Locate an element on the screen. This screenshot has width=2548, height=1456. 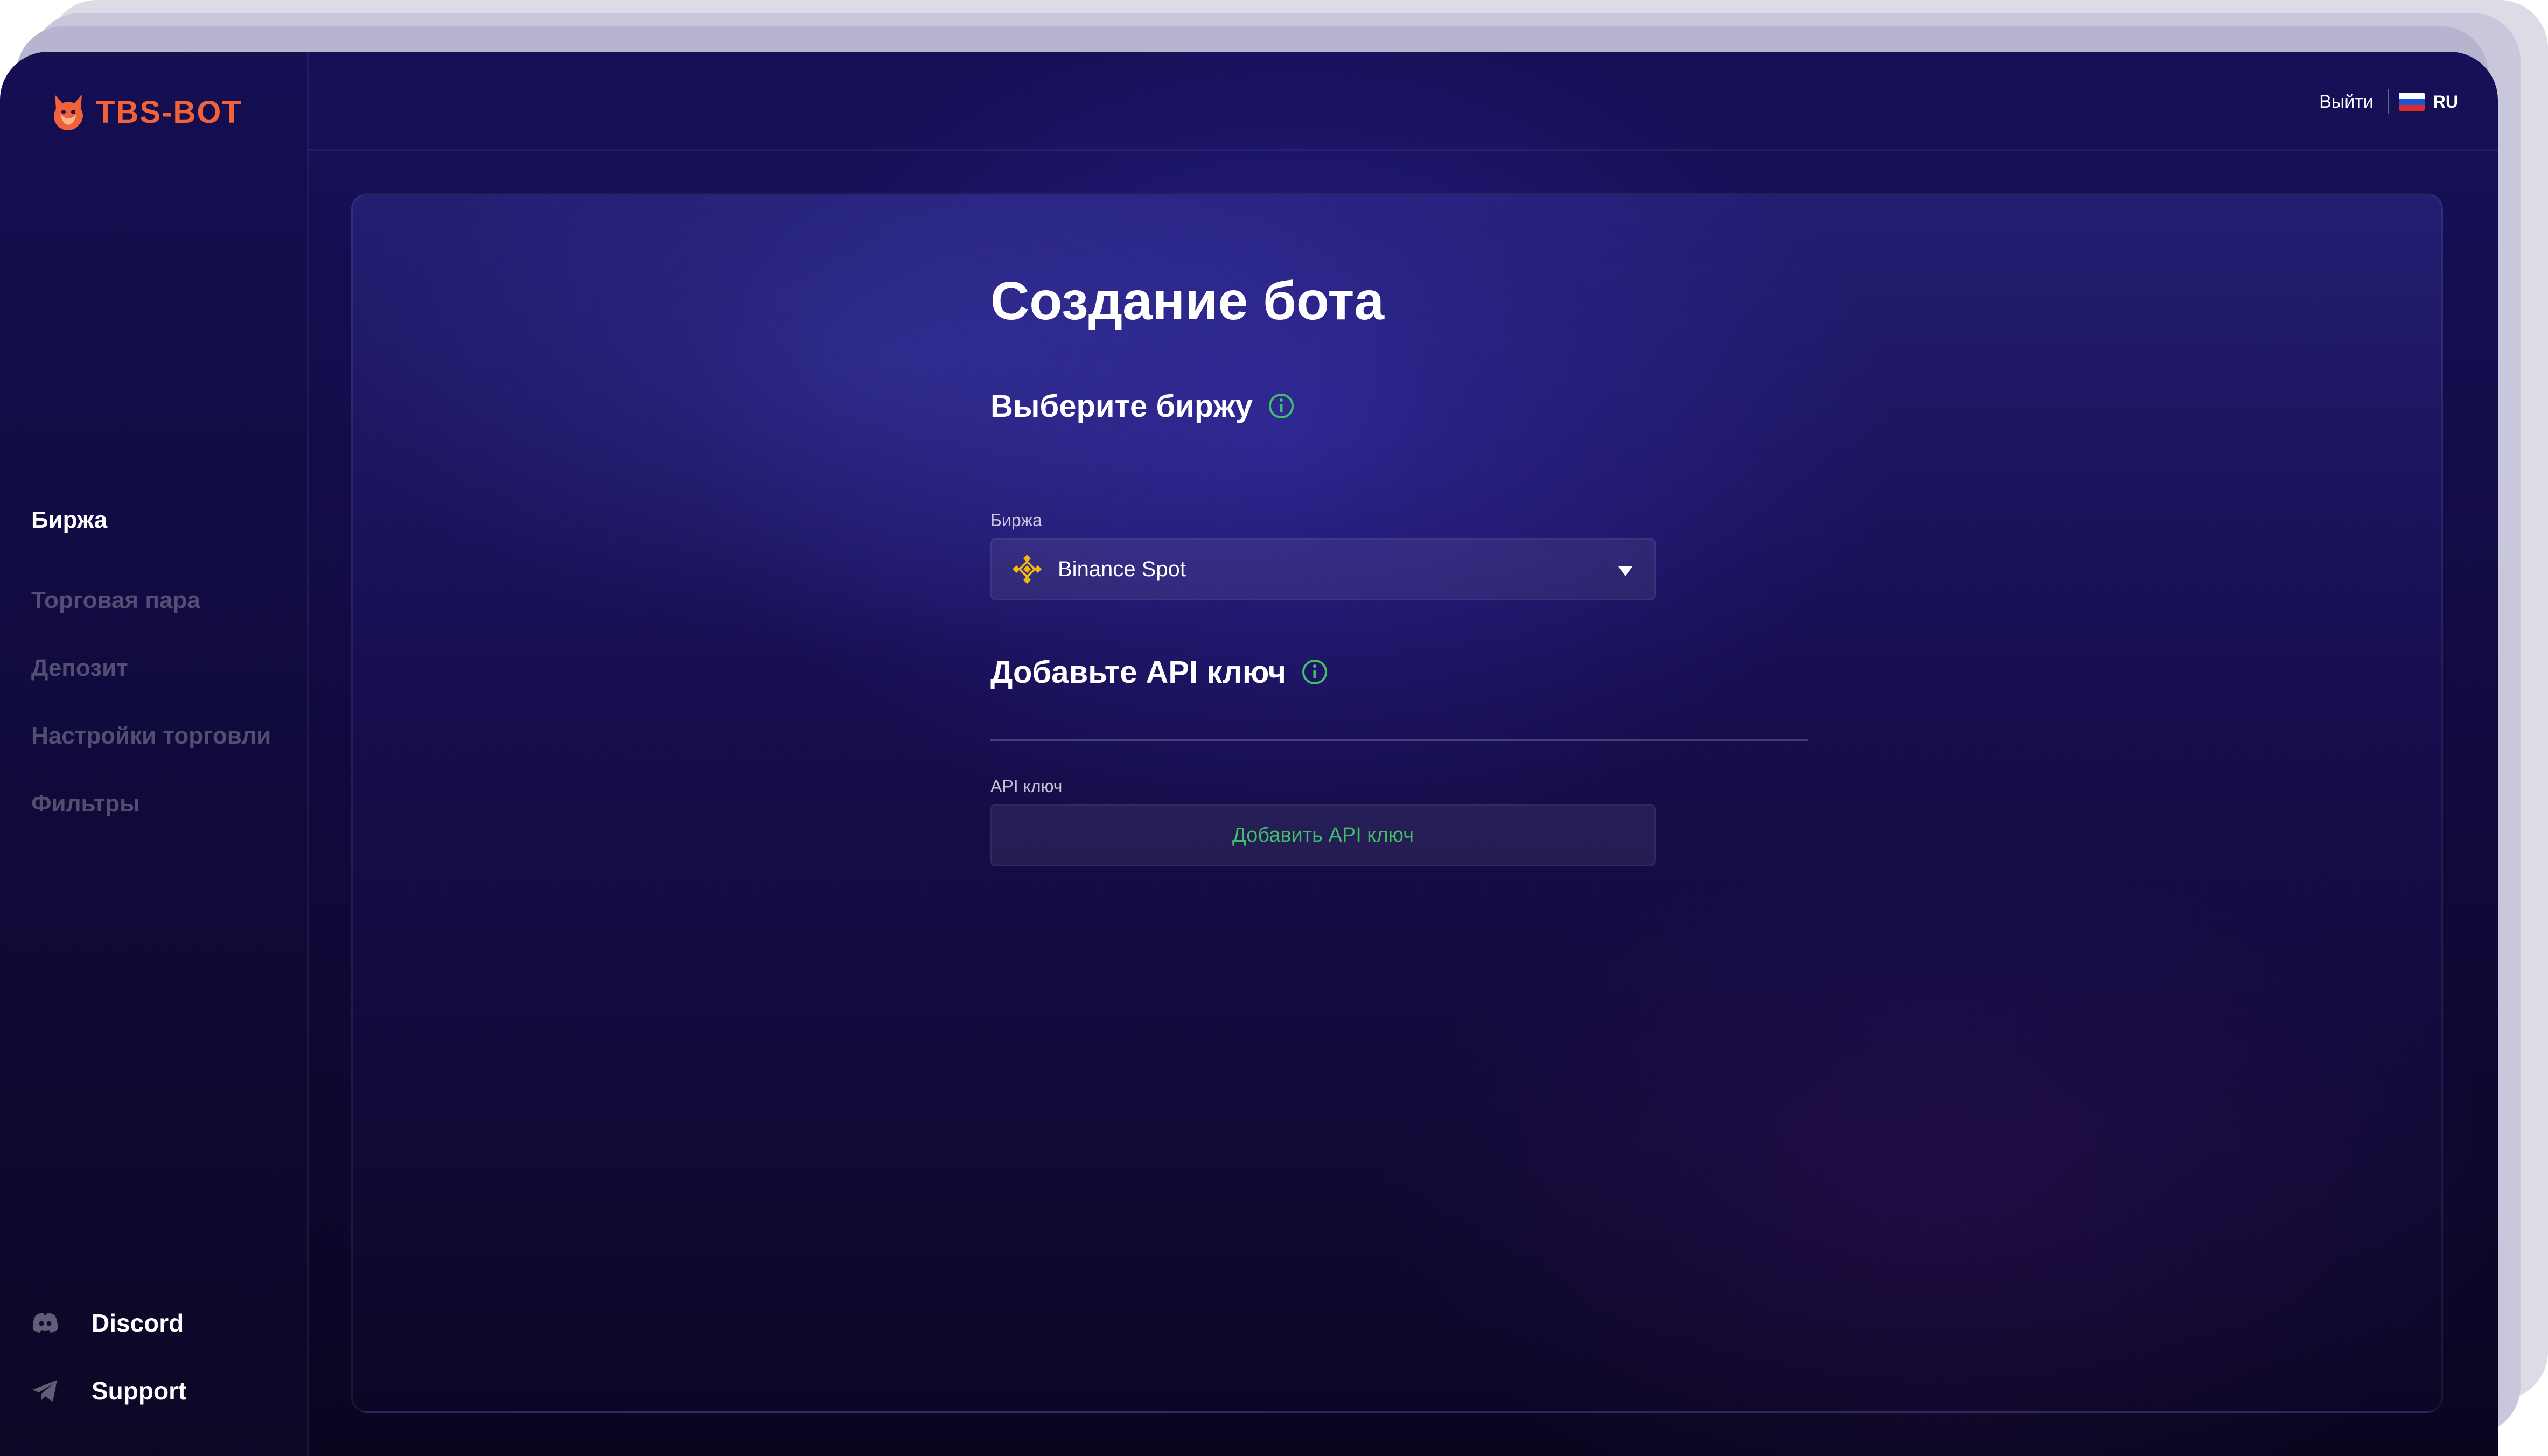
header-actions: Выйти RU is located at coordinates (2388, 101).